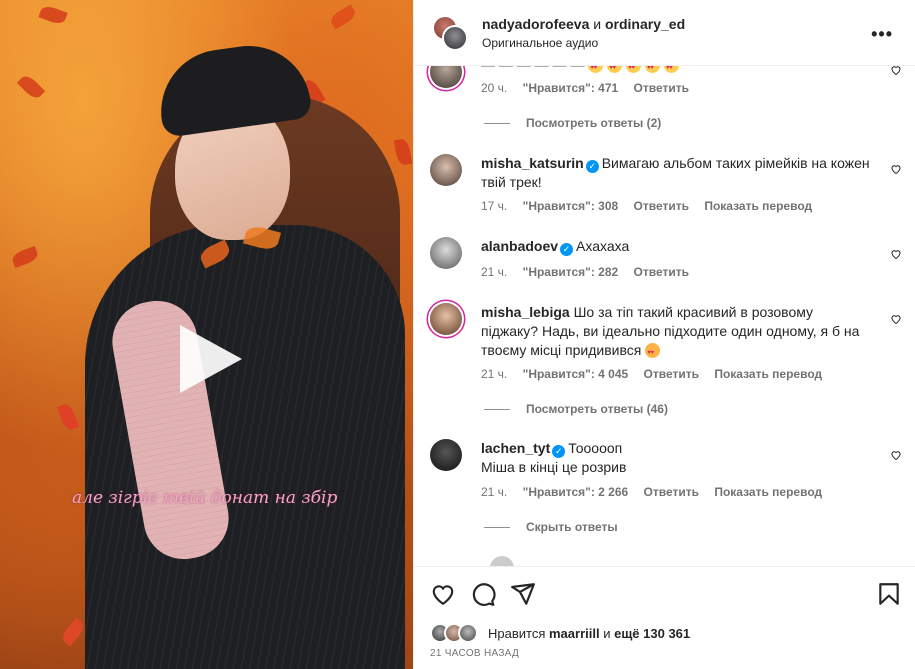 The height and width of the screenshot is (669, 915). I want to click on comment-username: alanbadoev, so click(519, 246).